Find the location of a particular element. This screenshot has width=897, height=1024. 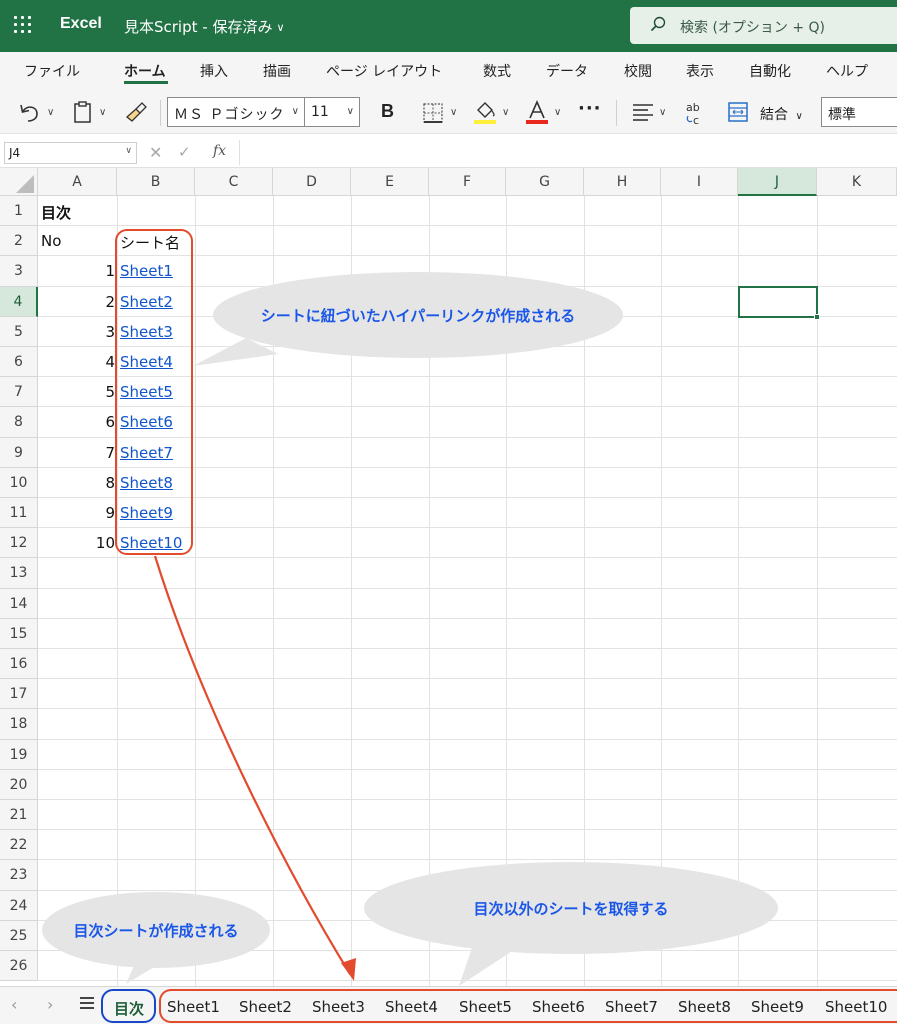

callout-text-others: 目次以外のシートを取得する is located at coordinates (571, 908).